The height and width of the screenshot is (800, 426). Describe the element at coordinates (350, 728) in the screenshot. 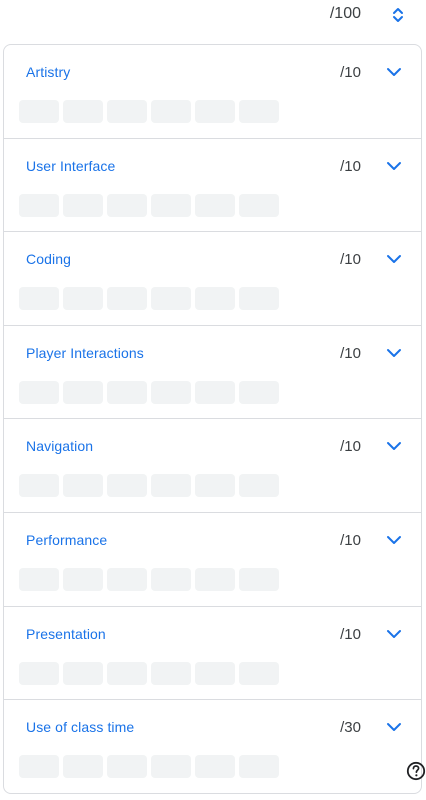

I see `criterion-score: /30` at that location.